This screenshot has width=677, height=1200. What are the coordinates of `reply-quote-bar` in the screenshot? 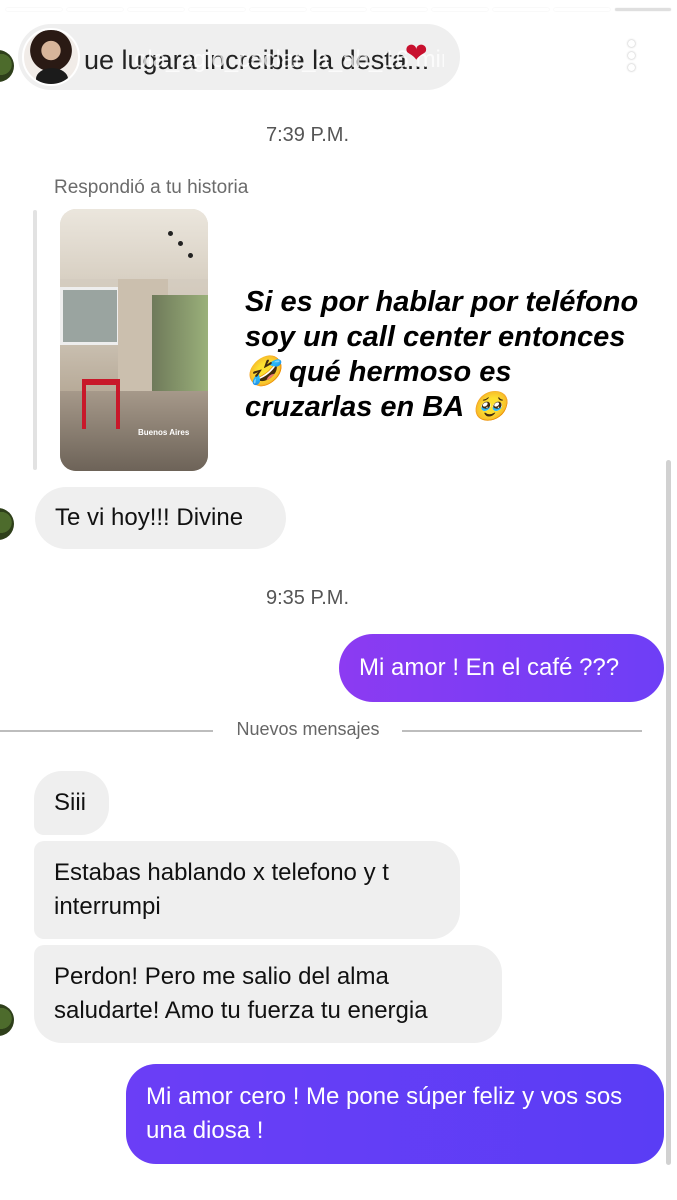 It's located at (35, 340).